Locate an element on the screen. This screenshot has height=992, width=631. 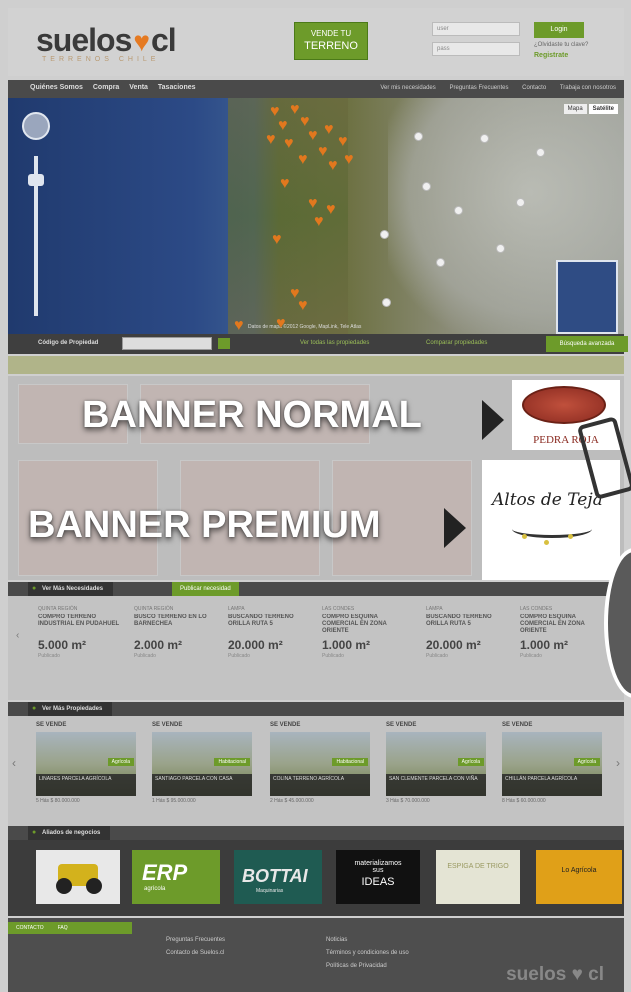
footer-logo: suelos ♥ cl is located at coordinates (555, 975).